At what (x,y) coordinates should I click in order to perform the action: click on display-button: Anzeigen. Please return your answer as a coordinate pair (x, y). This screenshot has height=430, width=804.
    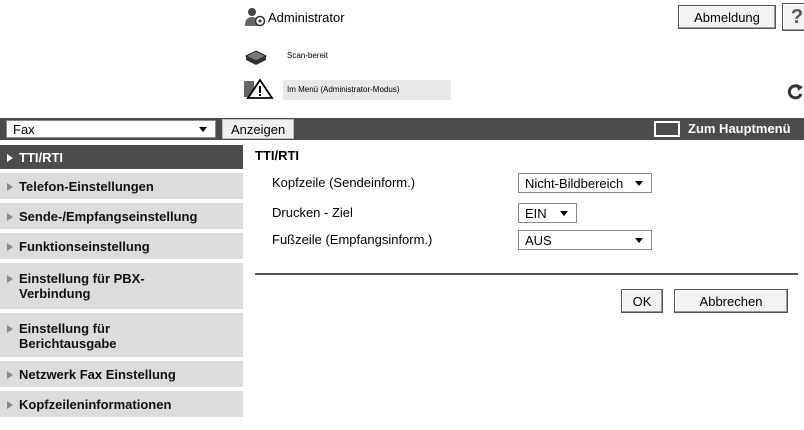
    Looking at the image, I should click on (258, 129).